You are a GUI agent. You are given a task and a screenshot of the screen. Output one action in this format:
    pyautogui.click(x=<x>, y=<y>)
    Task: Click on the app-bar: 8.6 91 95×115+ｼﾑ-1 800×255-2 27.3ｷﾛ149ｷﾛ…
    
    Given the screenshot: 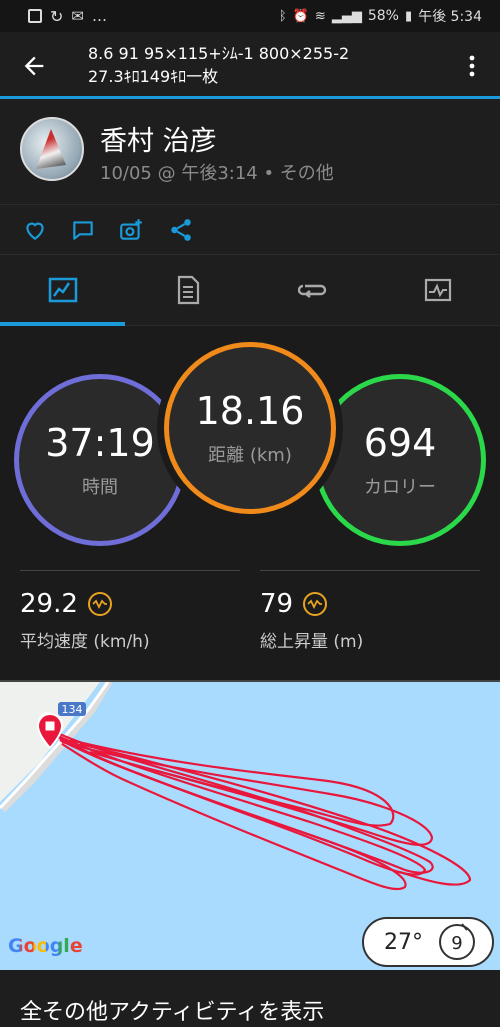 What is the action you would take?
    pyautogui.click(x=250, y=65)
    